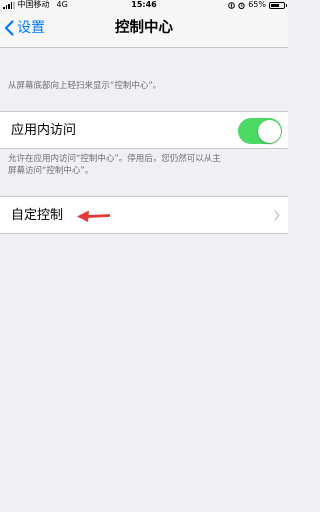 Image resolution: width=320 pixels, height=512 pixels. Describe the element at coordinates (114, 165) in the screenshot. I see `access-in-apps-footer: 允许在应用内访问“控制中心”。停用后，您仍然可以从主 屏幕访问“控制中心”。` at that location.